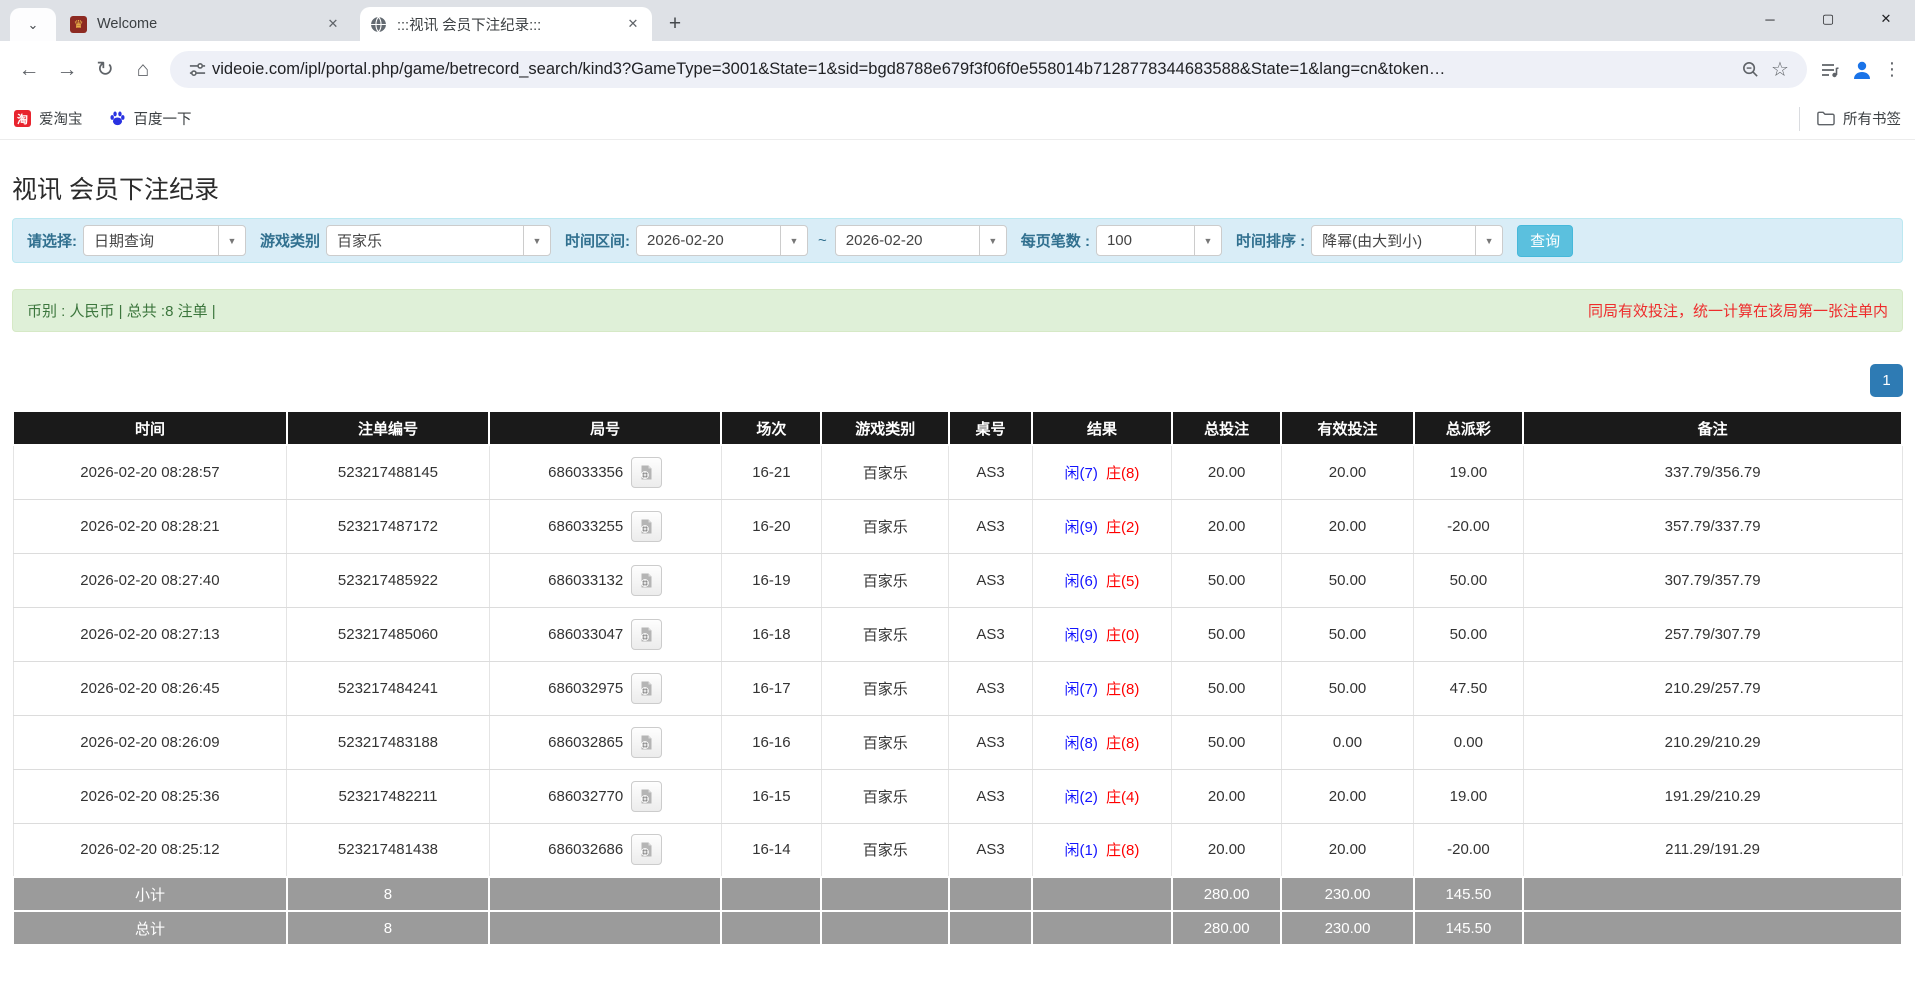 The image size is (1915, 984). What do you see at coordinates (722, 240) in the screenshot?
I see `date-from-select: 2026-02-20 ▼` at bounding box center [722, 240].